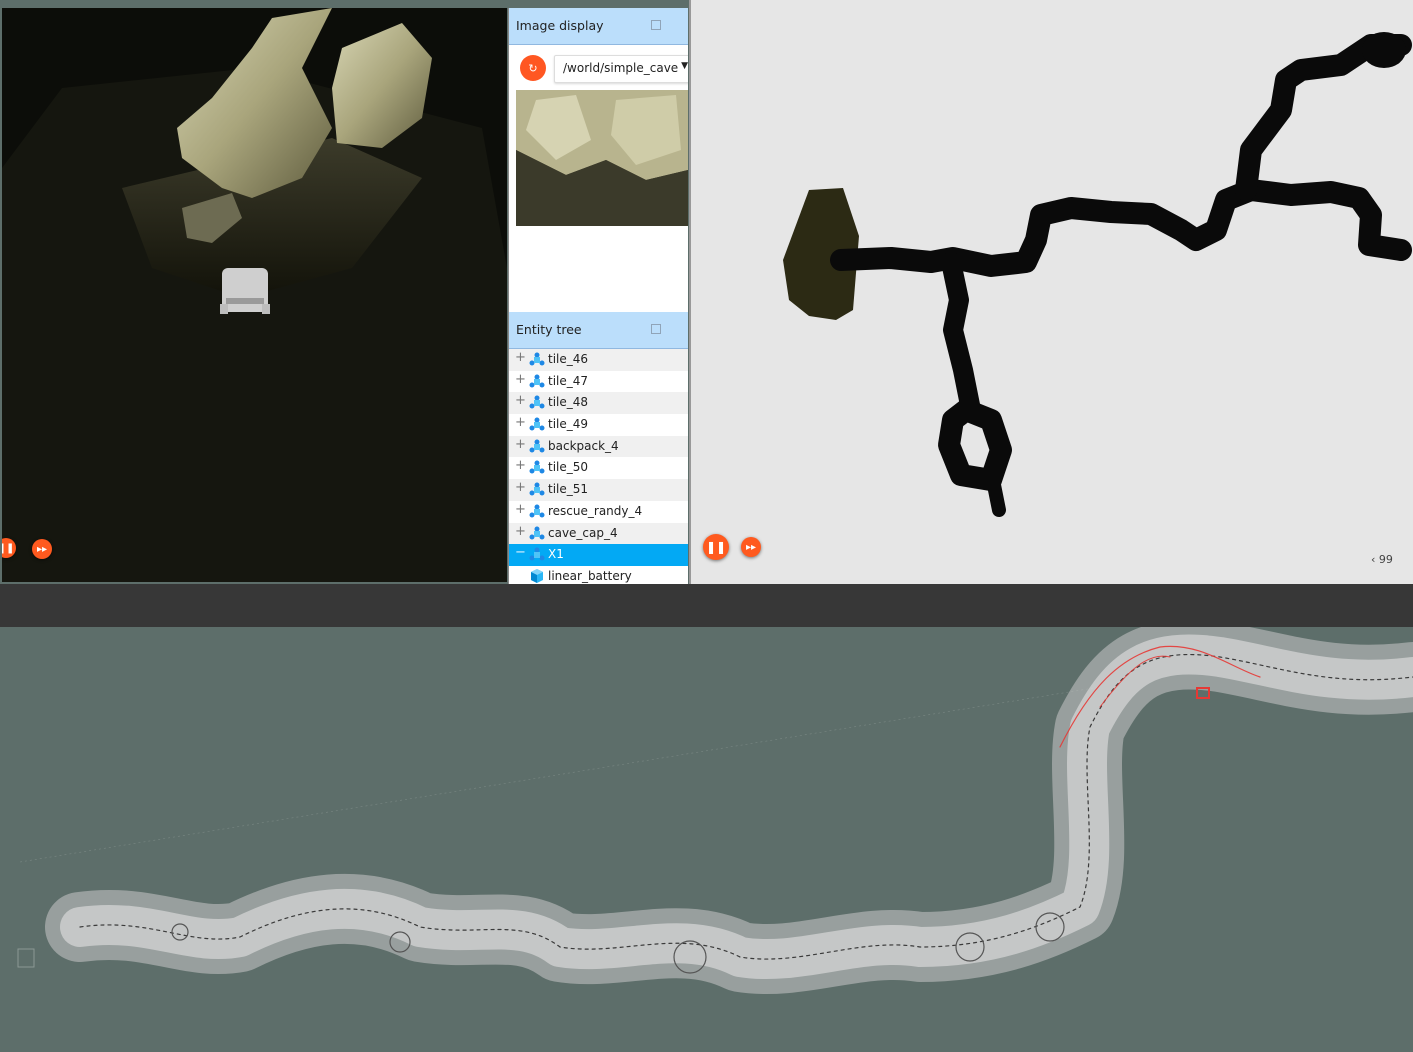 This screenshot has width=1413, height=1052. I want to click on tree-item-rescue-randy-4: + rescue_randy_4, so click(598, 512).